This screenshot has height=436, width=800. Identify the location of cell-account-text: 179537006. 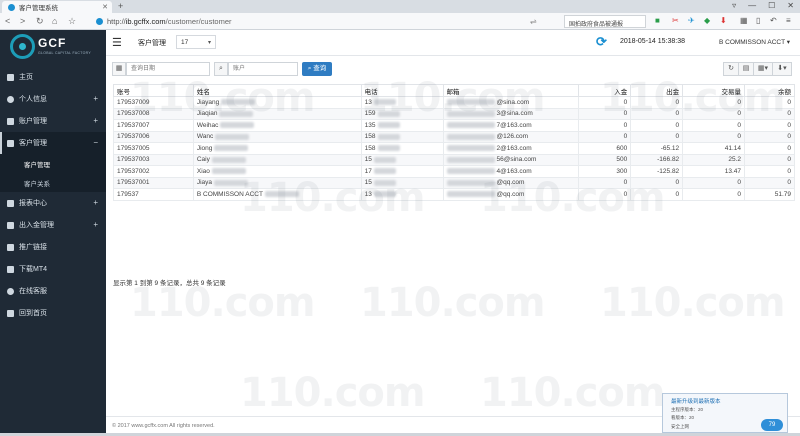
(133, 137).